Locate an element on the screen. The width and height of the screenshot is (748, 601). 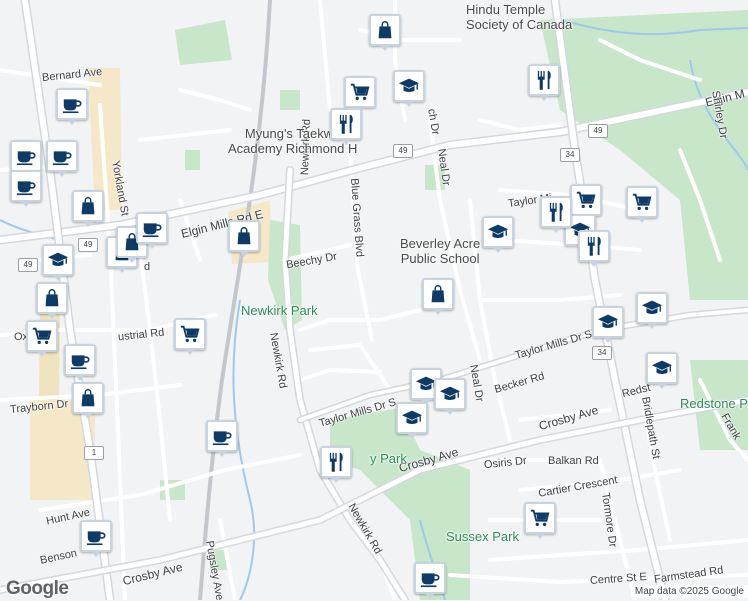
park-label: Newkirk Park is located at coordinates (279, 310).